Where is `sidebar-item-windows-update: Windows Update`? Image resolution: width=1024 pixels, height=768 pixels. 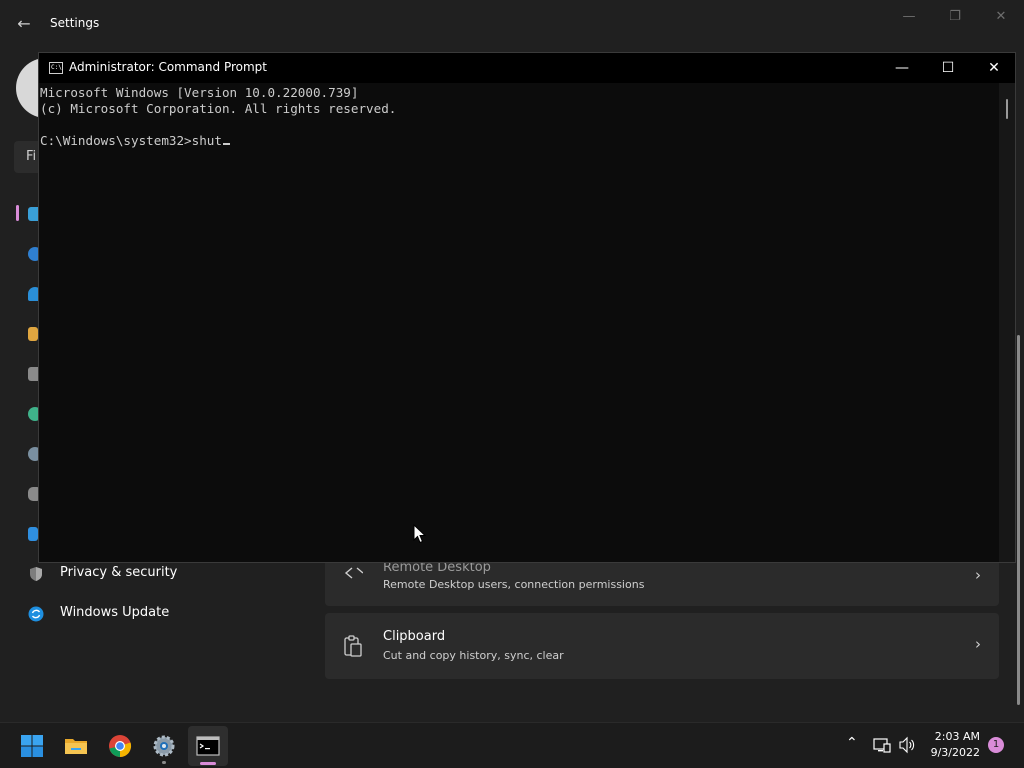 sidebar-item-windows-update: Windows Update is located at coordinates (161, 614).